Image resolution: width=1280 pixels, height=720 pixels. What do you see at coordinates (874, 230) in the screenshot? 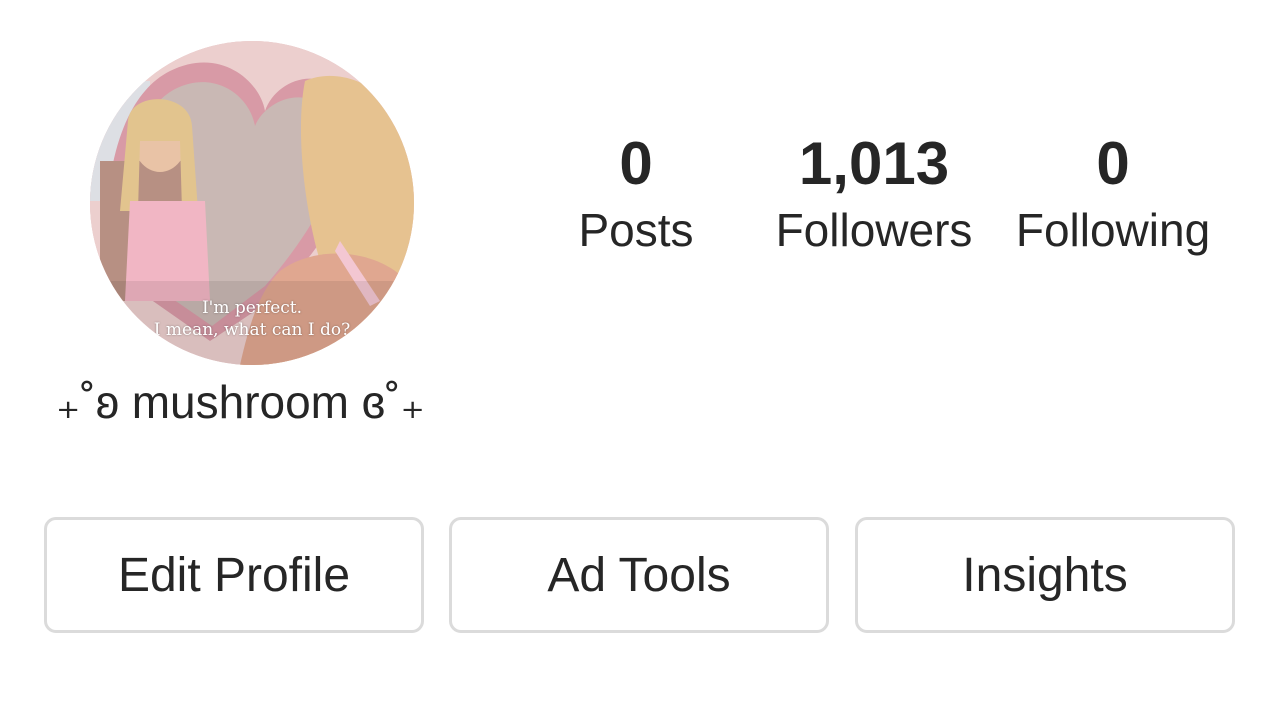
I see `followers-label: Followers` at bounding box center [874, 230].